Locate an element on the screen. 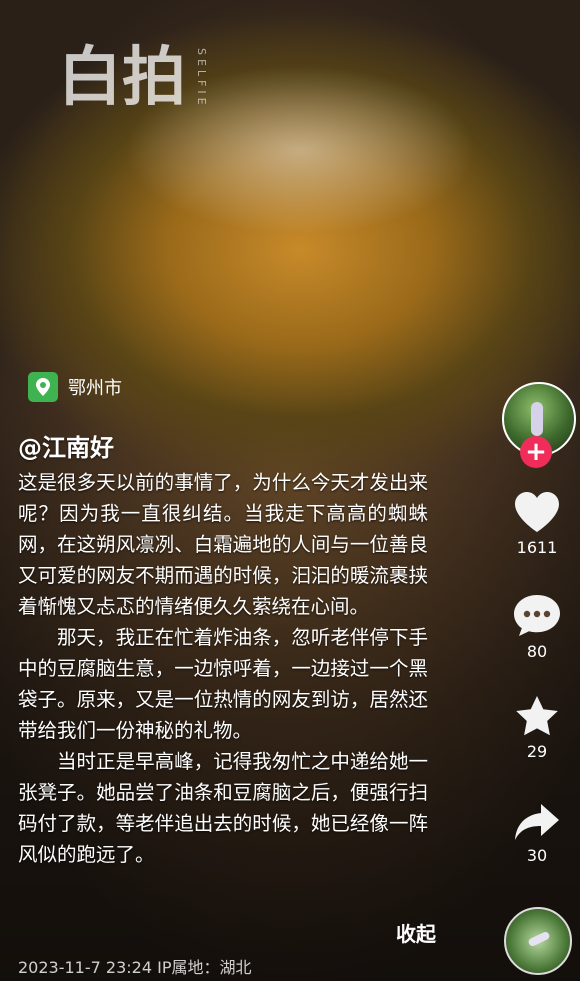  selfie-watermark: 白拍 SELFIE is located at coordinates (133, 78).